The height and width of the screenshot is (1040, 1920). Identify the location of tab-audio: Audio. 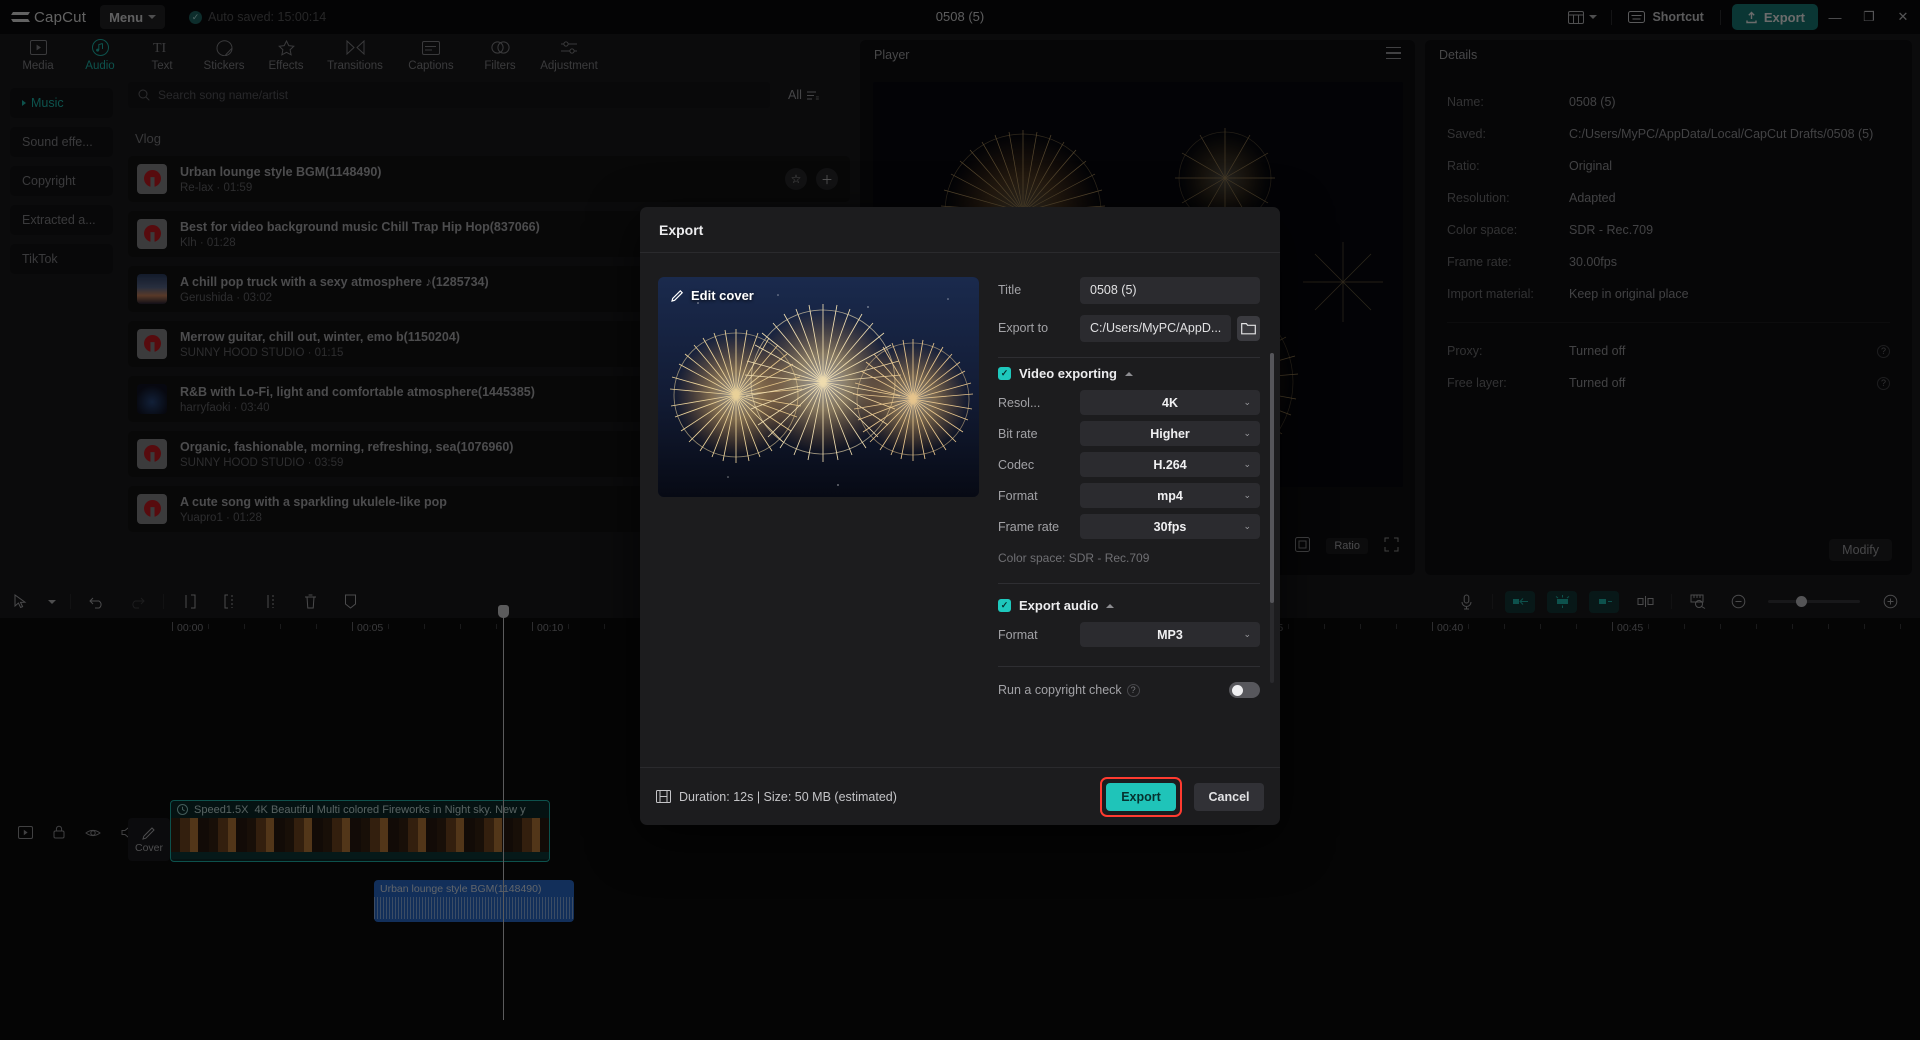
(100, 53).